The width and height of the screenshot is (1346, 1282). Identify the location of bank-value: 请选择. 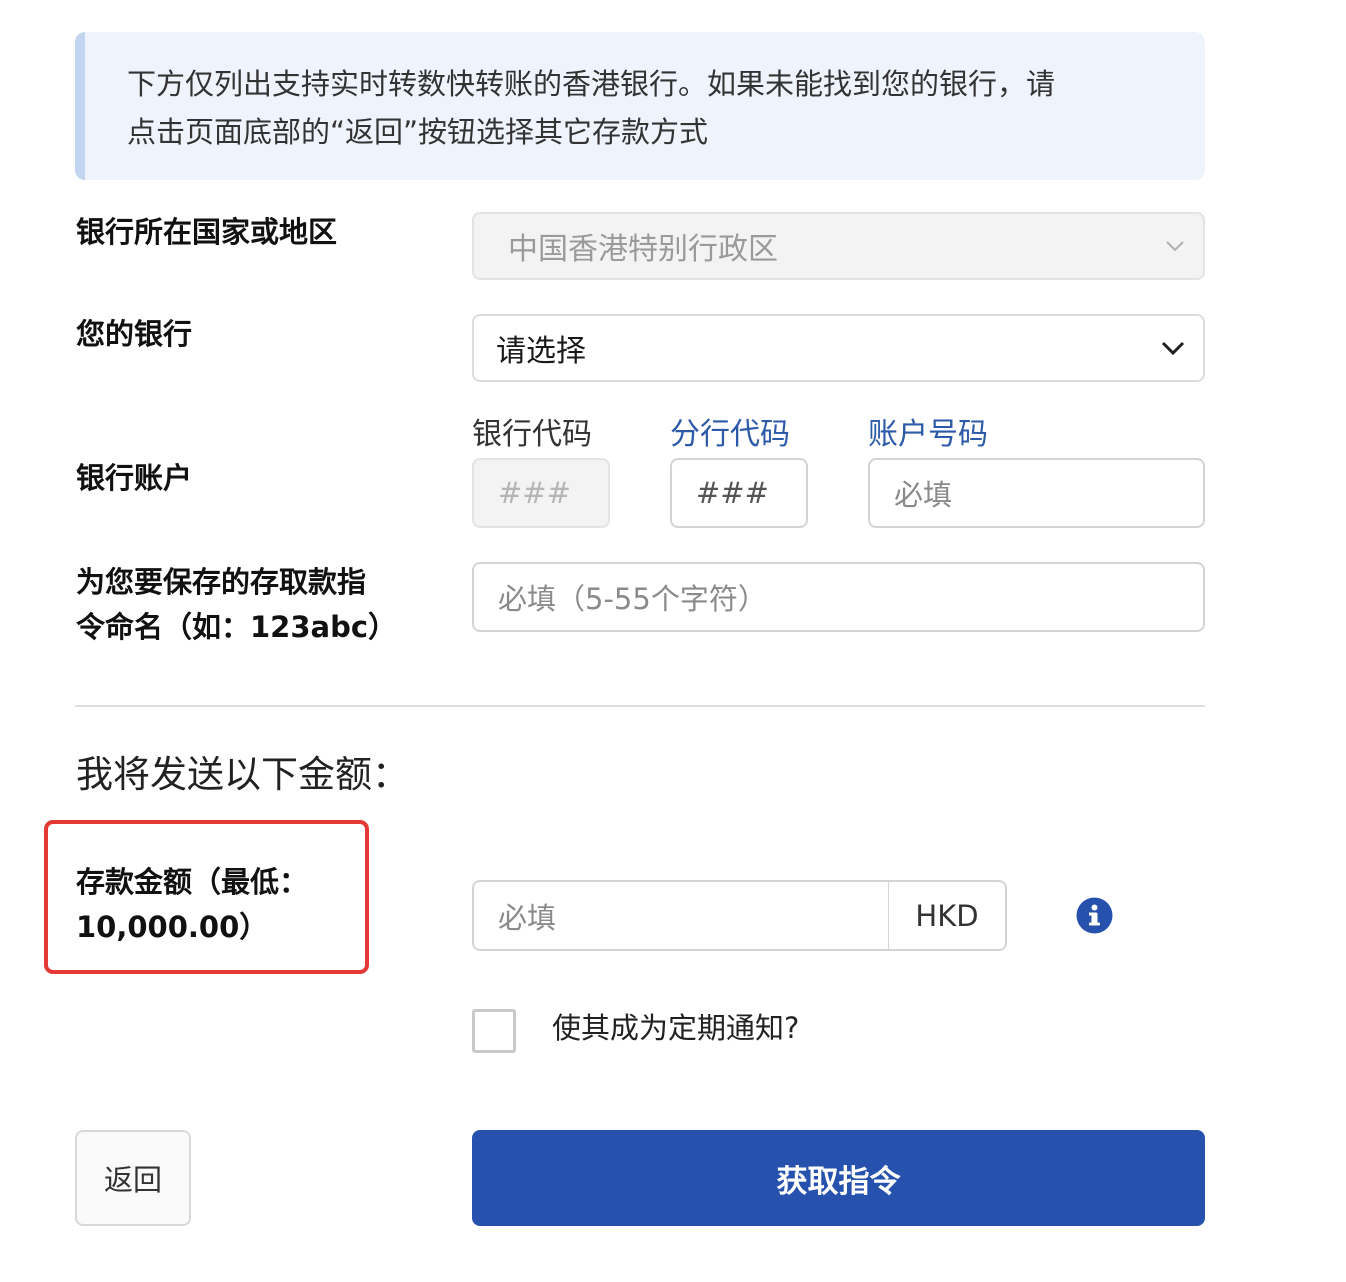
(541, 351).